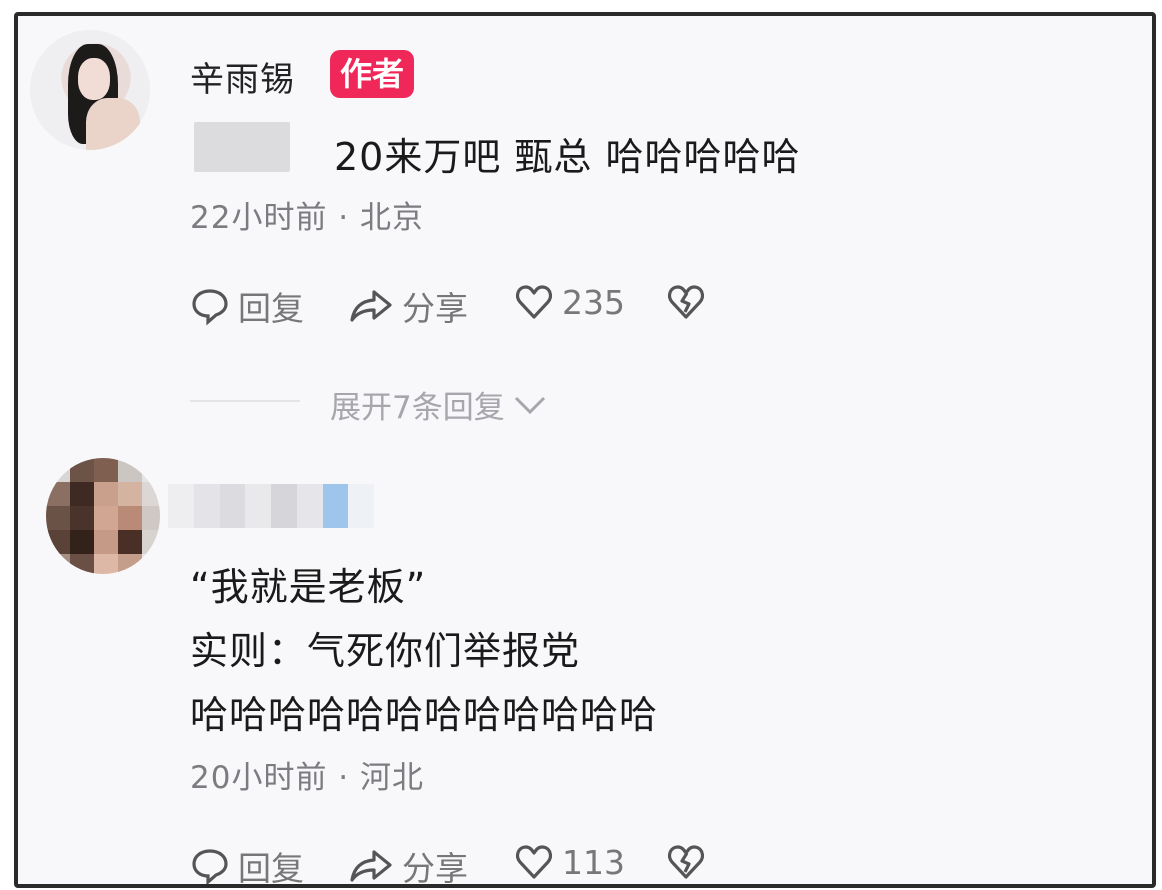 This screenshot has width=1162, height=890. Describe the element at coordinates (308, 587) in the screenshot. I see `comment-text-line-1: “我就是老板”` at that location.